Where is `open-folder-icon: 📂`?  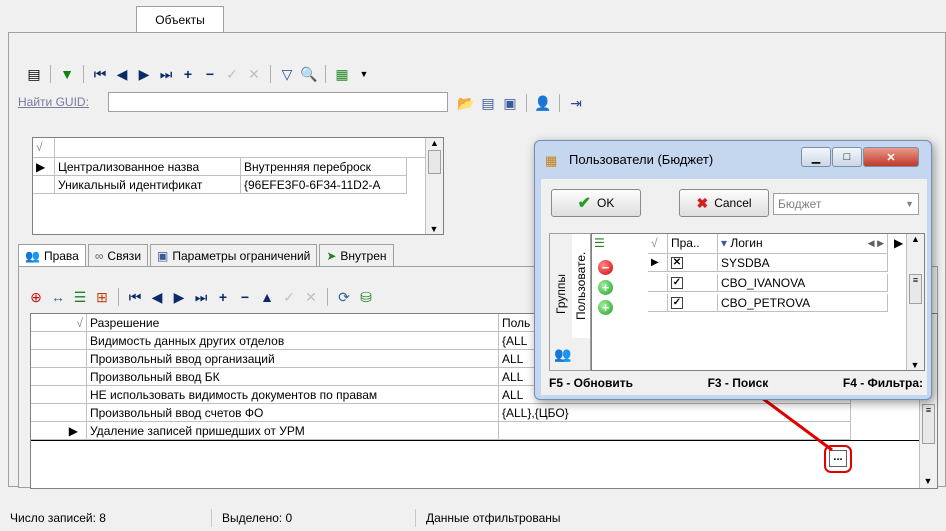 open-folder-icon: 📂 is located at coordinates (466, 103).